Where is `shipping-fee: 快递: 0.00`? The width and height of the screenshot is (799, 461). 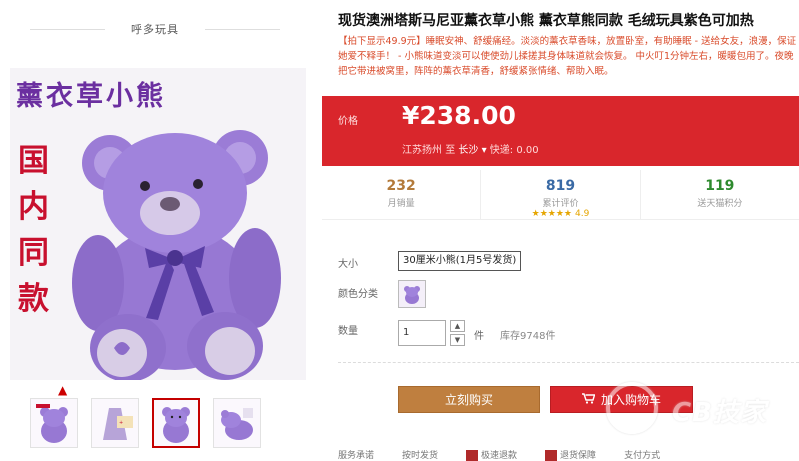 shipping-fee: 快递: 0.00 is located at coordinates (514, 150).